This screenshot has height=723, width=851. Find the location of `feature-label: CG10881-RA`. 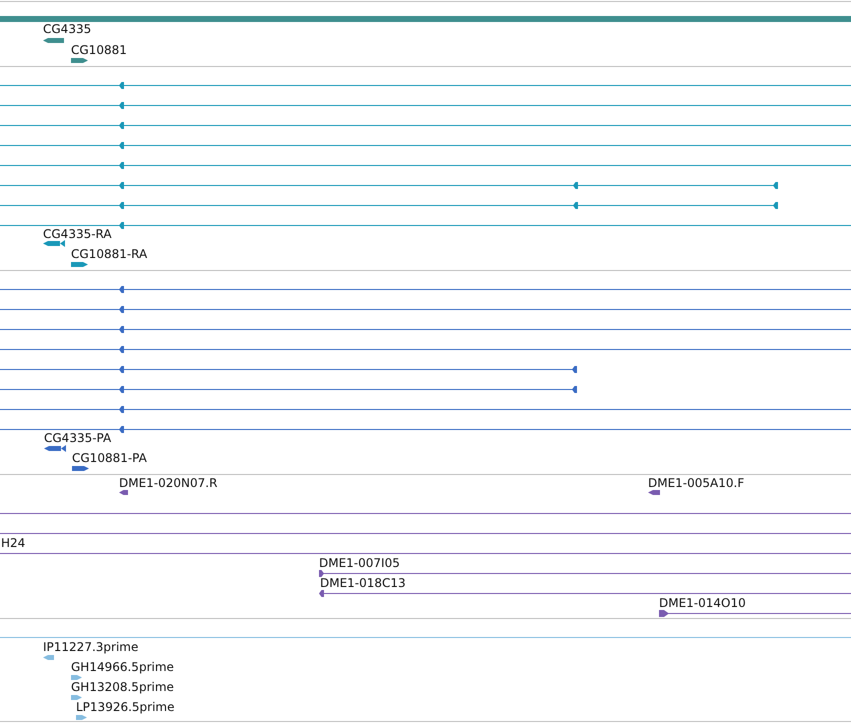

feature-label: CG10881-RA is located at coordinates (109, 254).